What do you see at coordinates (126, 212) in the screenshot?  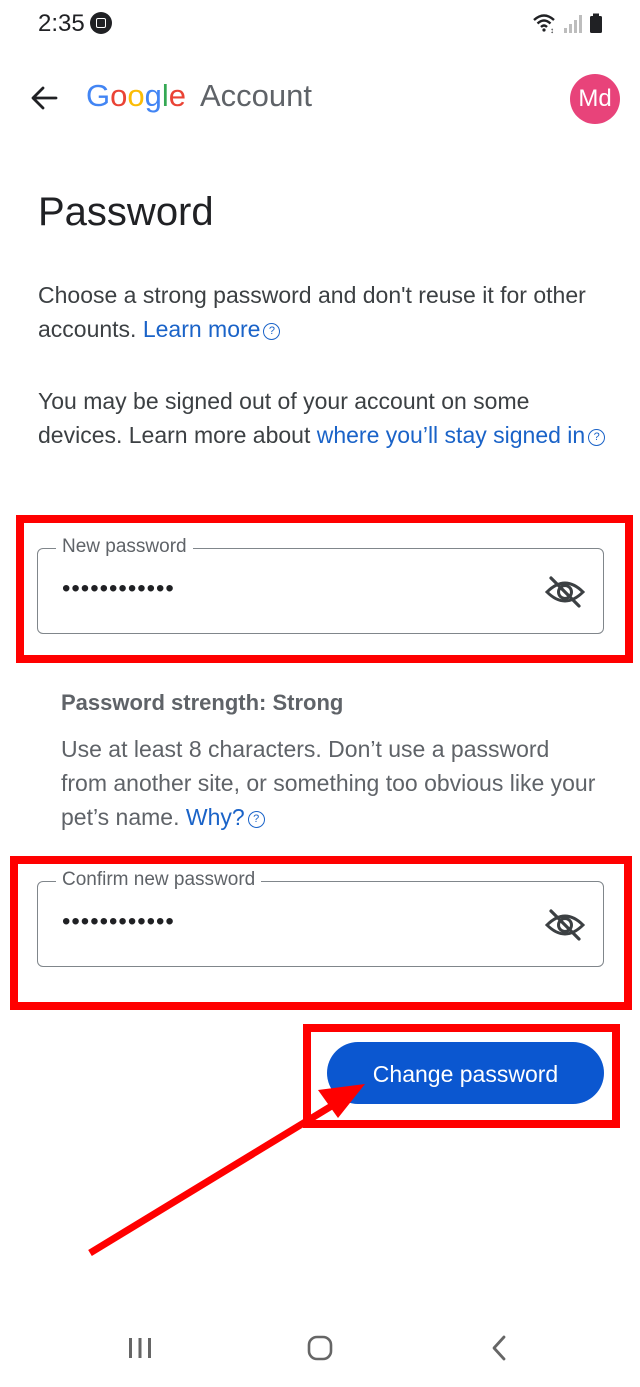 I see `page-title: Password` at bounding box center [126, 212].